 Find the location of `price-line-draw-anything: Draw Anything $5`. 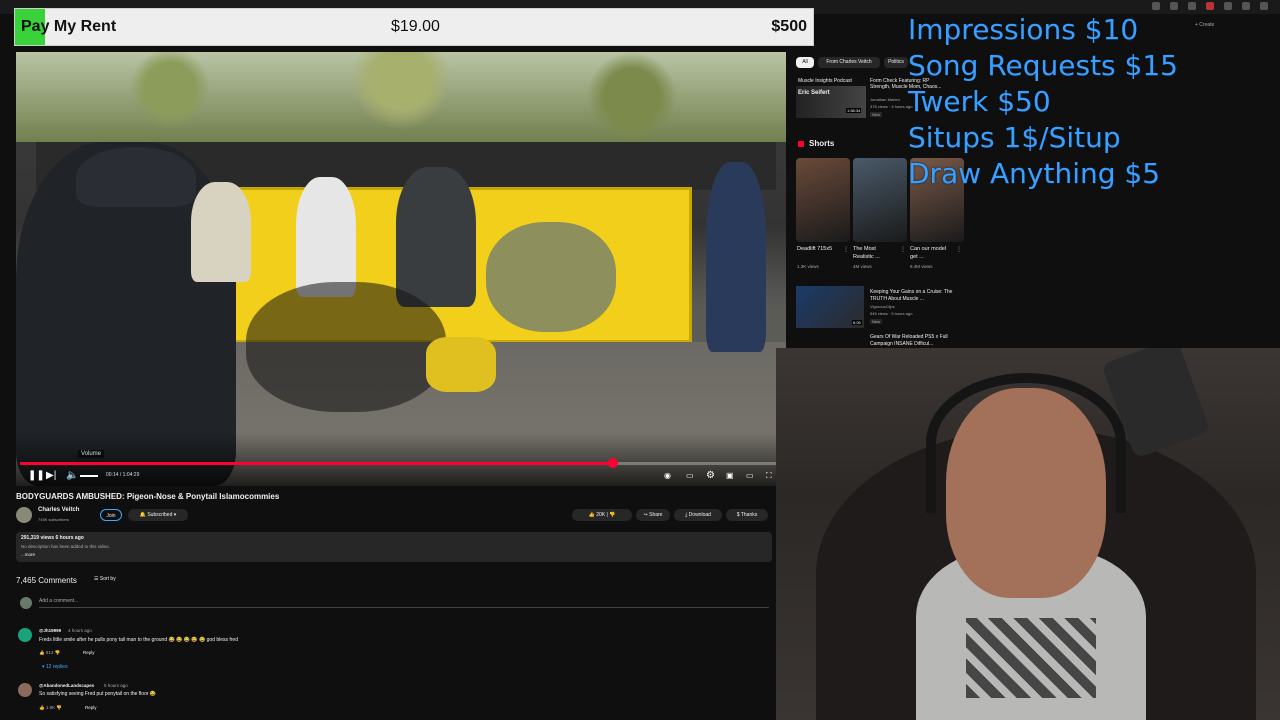

price-line-draw-anything: Draw Anything $5 is located at coordinates (1034, 173).